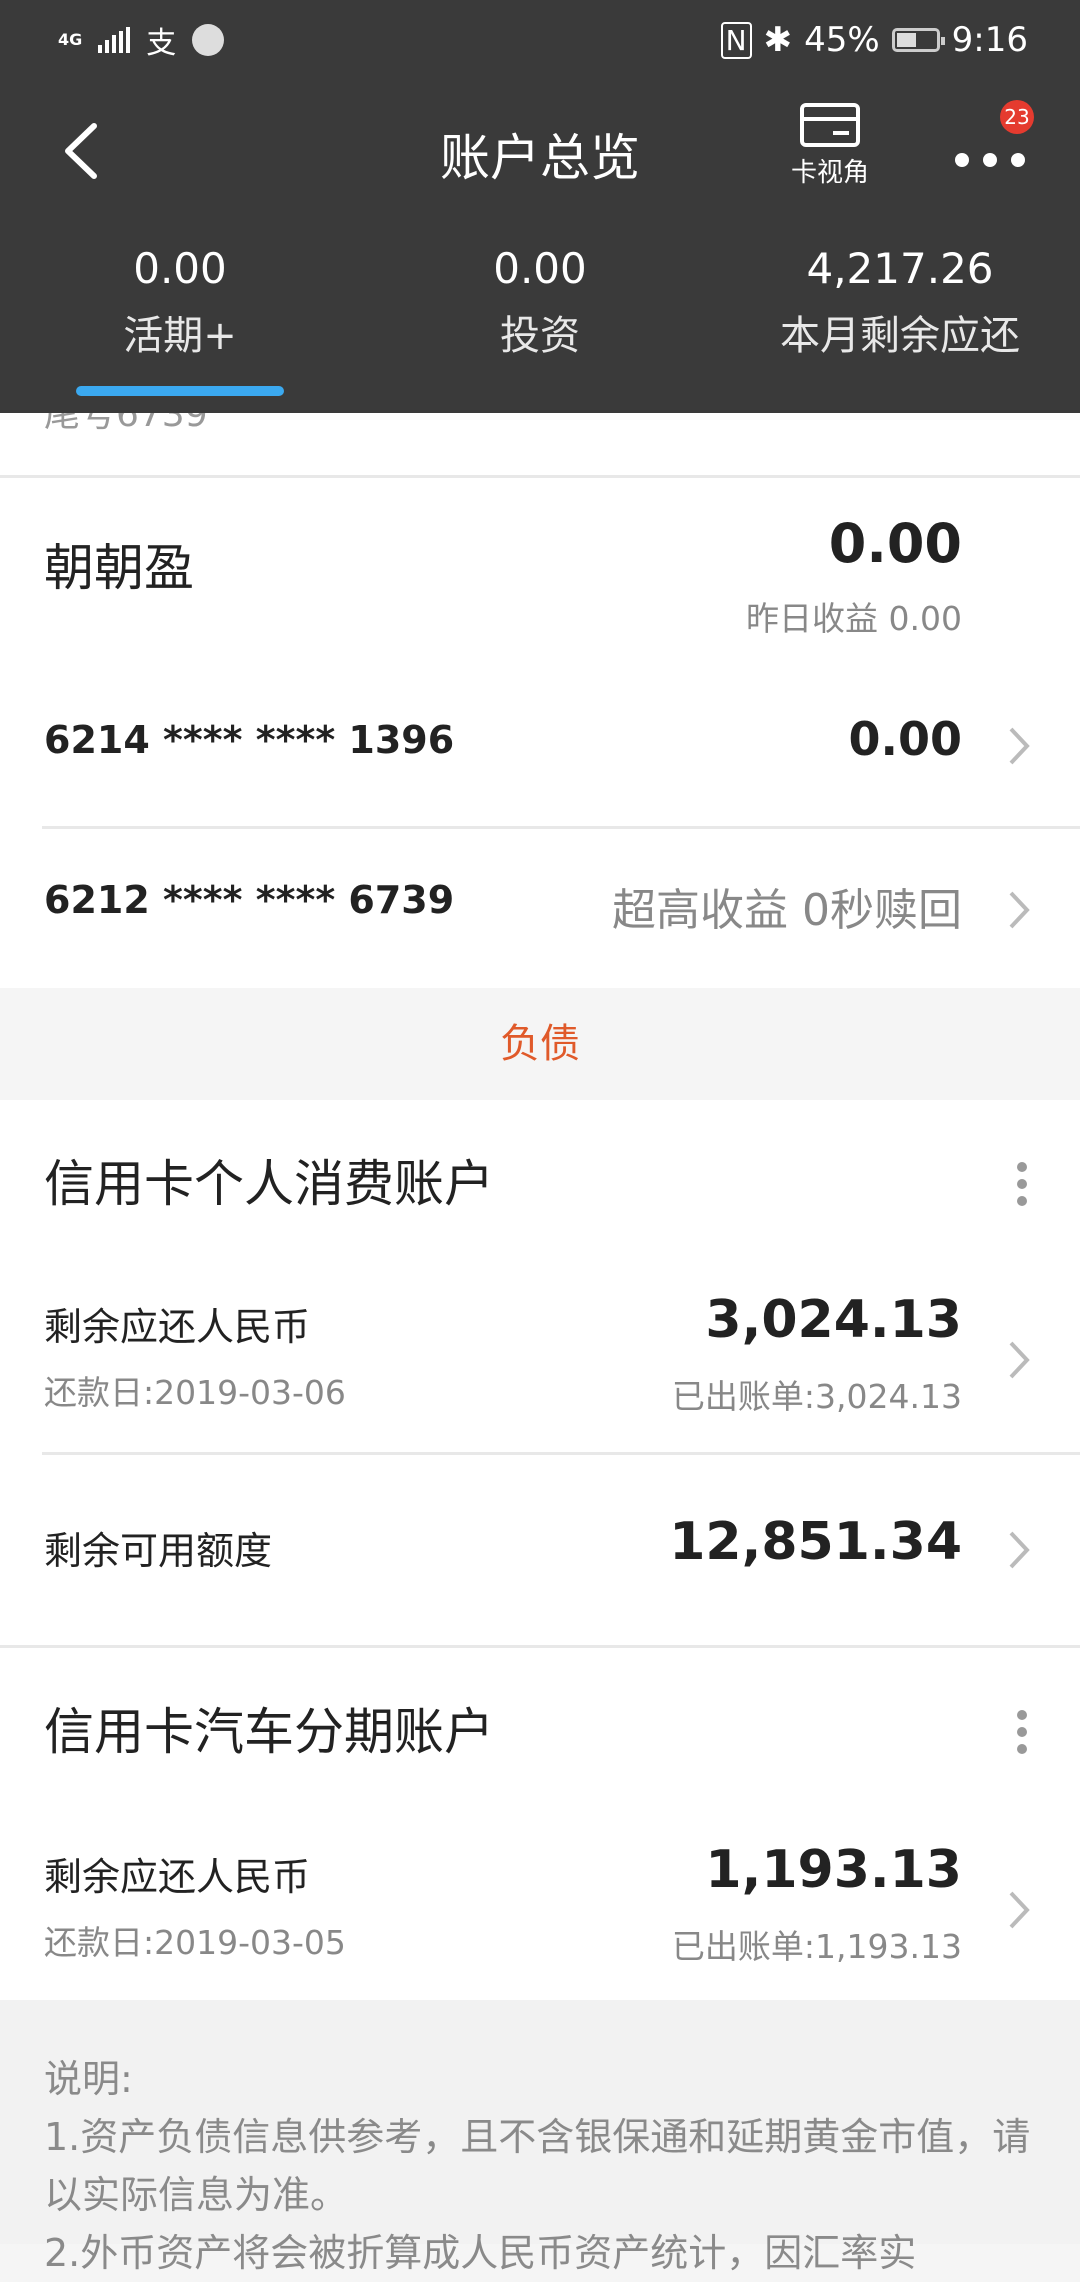  I want to click on liability-header: 负债, so click(540, 1044).